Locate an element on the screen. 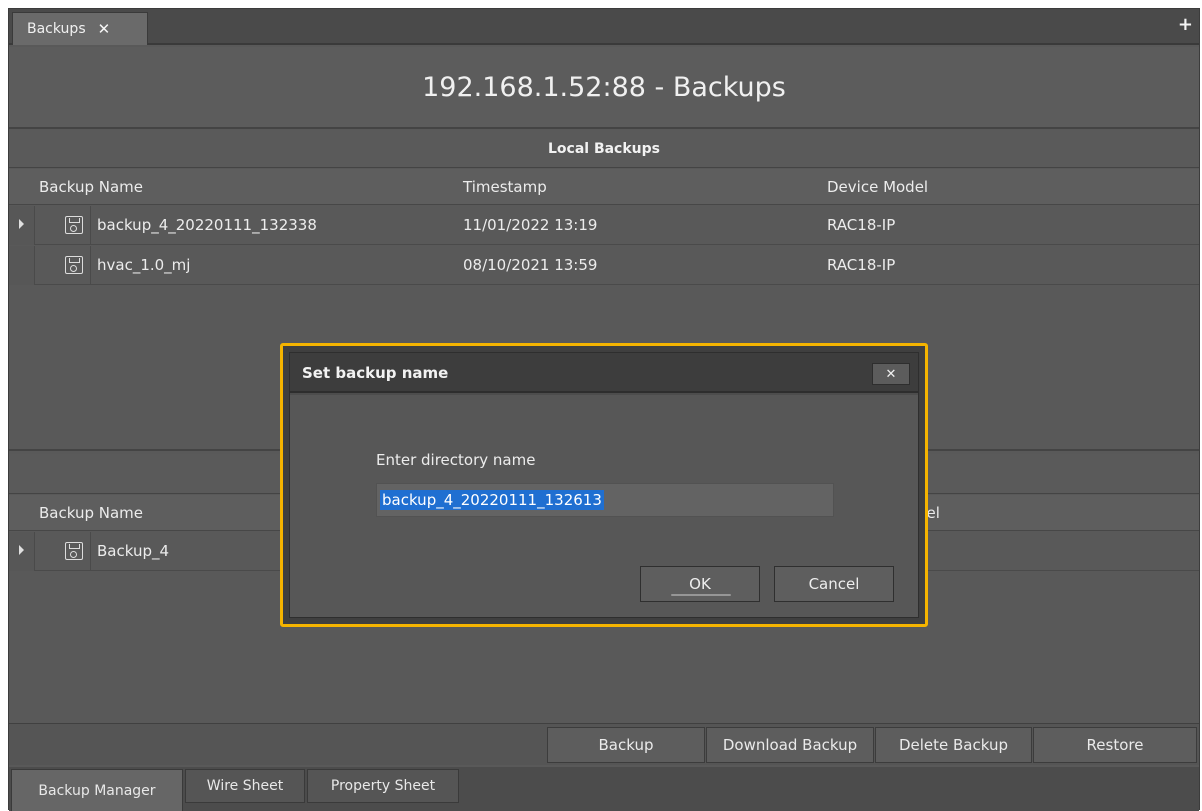 The height and width of the screenshot is (811, 1202). column-header-timestamp: Timestamp is located at coordinates (505, 187).